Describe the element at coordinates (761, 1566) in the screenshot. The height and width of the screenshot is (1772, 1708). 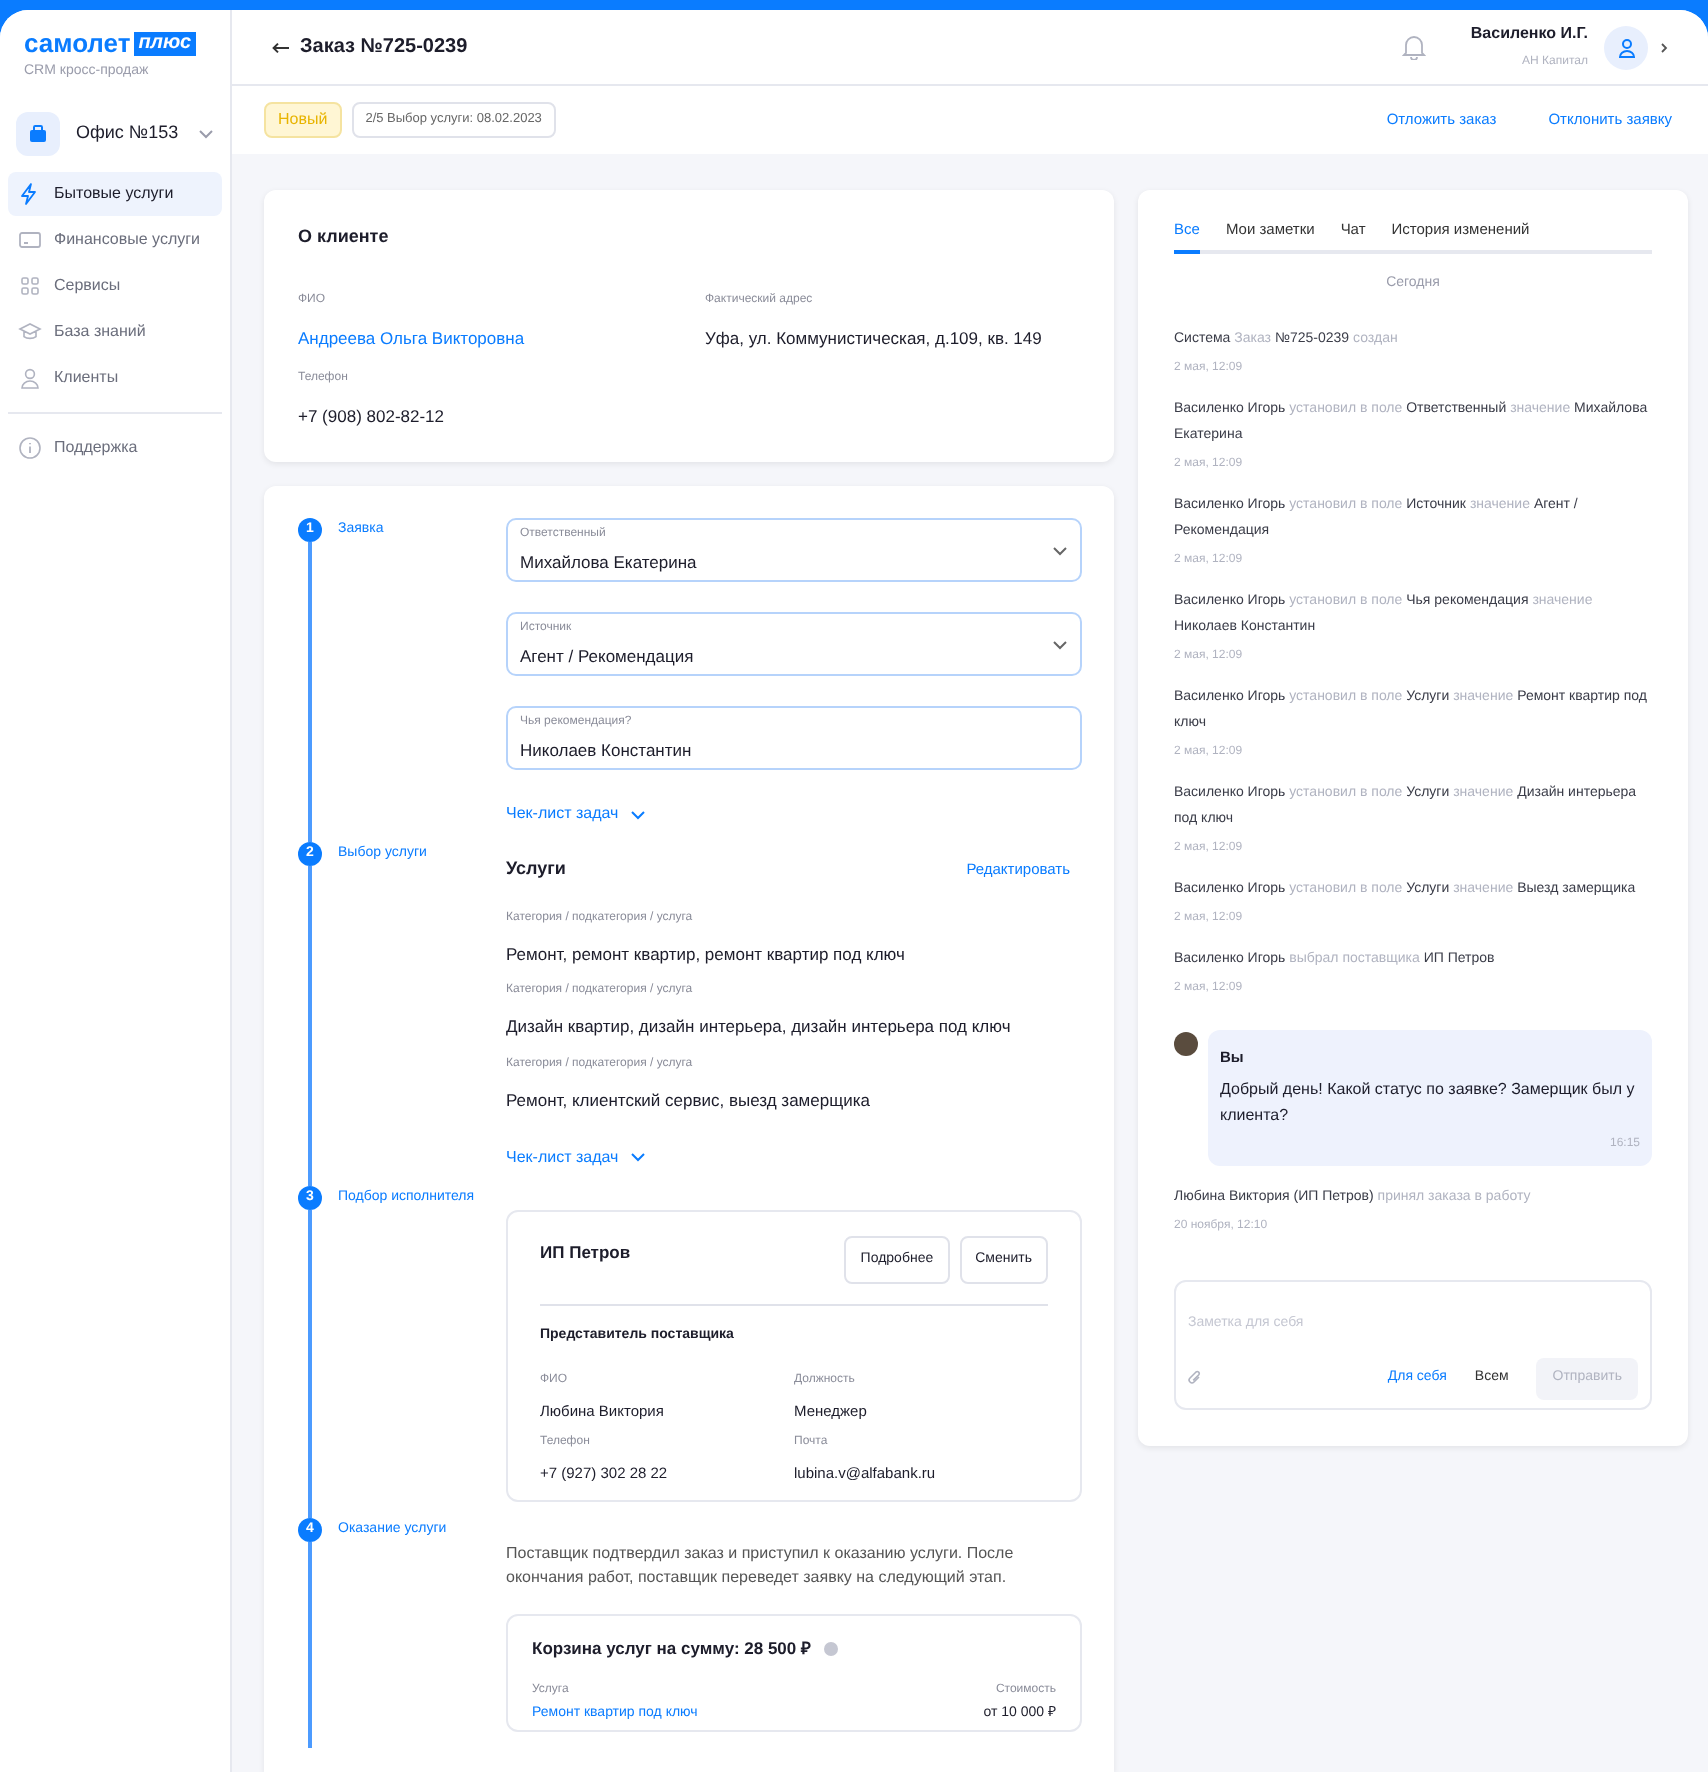
I see `step-description: Поставщик подтвердил заказ и приступил к оказанию услуги. После окончания работ, поставщик переведет заявку на следующий этап.` at that location.